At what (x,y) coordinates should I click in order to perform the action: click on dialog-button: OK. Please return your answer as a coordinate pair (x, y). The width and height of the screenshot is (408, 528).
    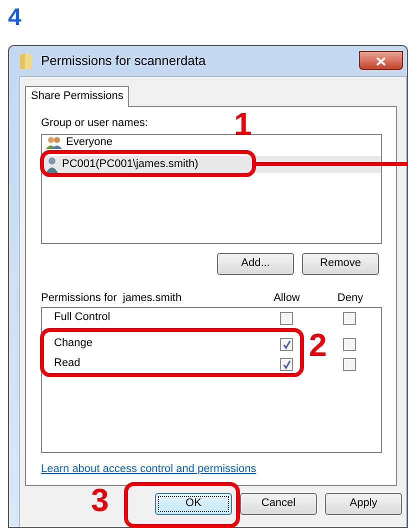
    Looking at the image, I should click on (193, 504).